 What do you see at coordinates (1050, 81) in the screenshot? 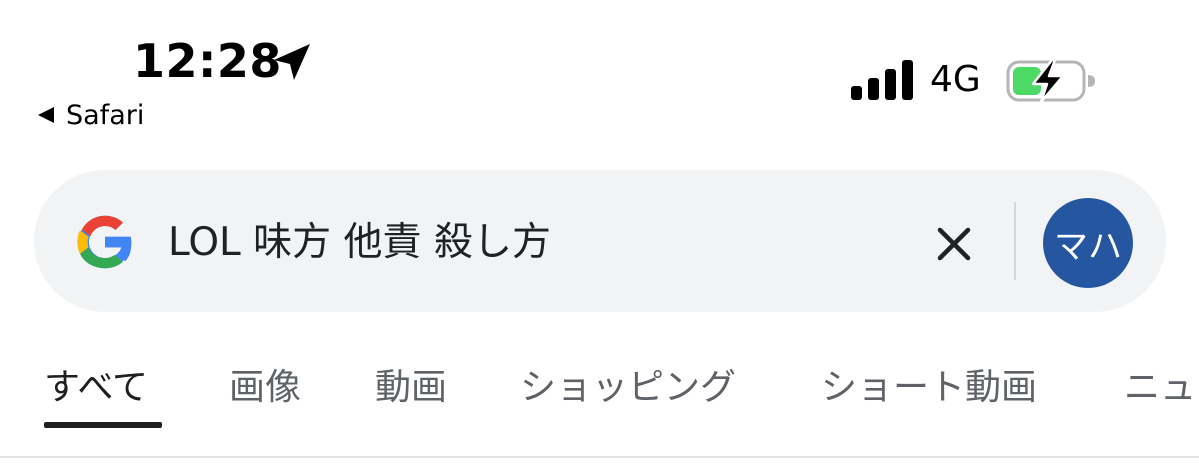
I see `battery-charging-icon` at bounding box center [1050, 81].